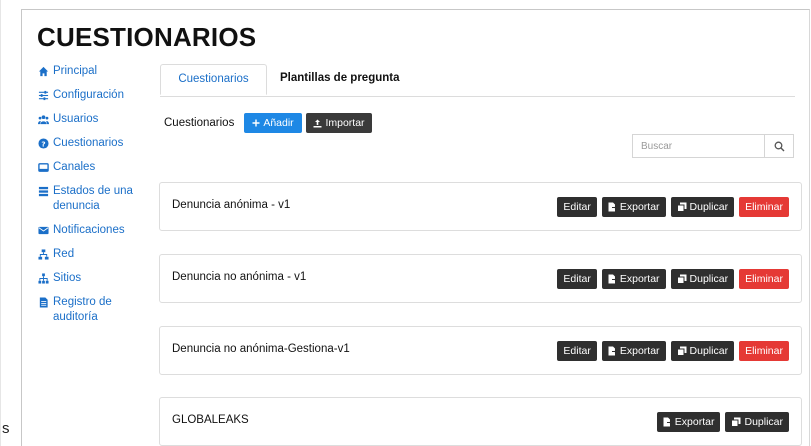 This screenshot has height=446, width=811. I want to click on list-icon, so click(43, 191).